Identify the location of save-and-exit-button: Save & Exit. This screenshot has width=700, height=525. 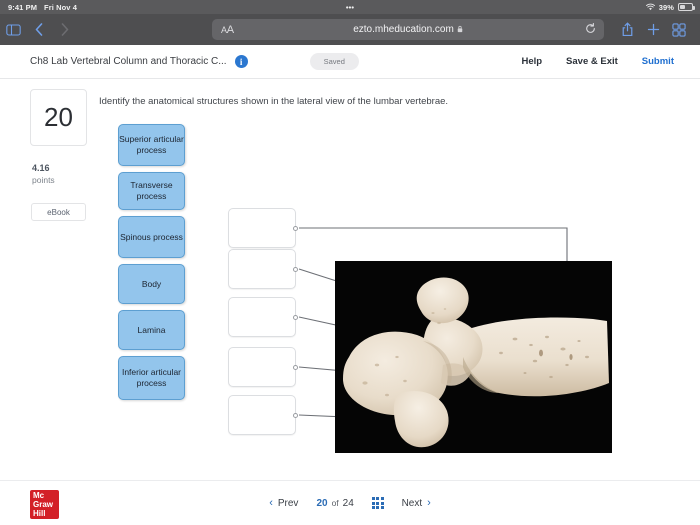
(592, 61).